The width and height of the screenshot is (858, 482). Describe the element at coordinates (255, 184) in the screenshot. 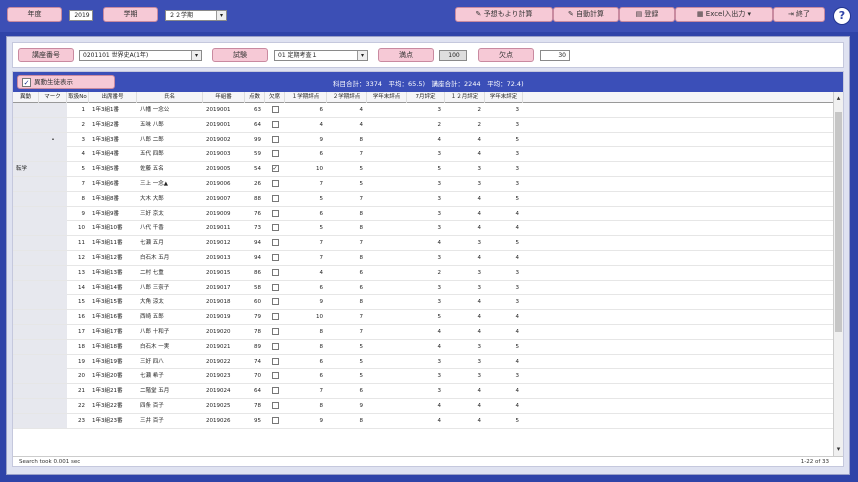

I see `cell-score: 26` at that location.